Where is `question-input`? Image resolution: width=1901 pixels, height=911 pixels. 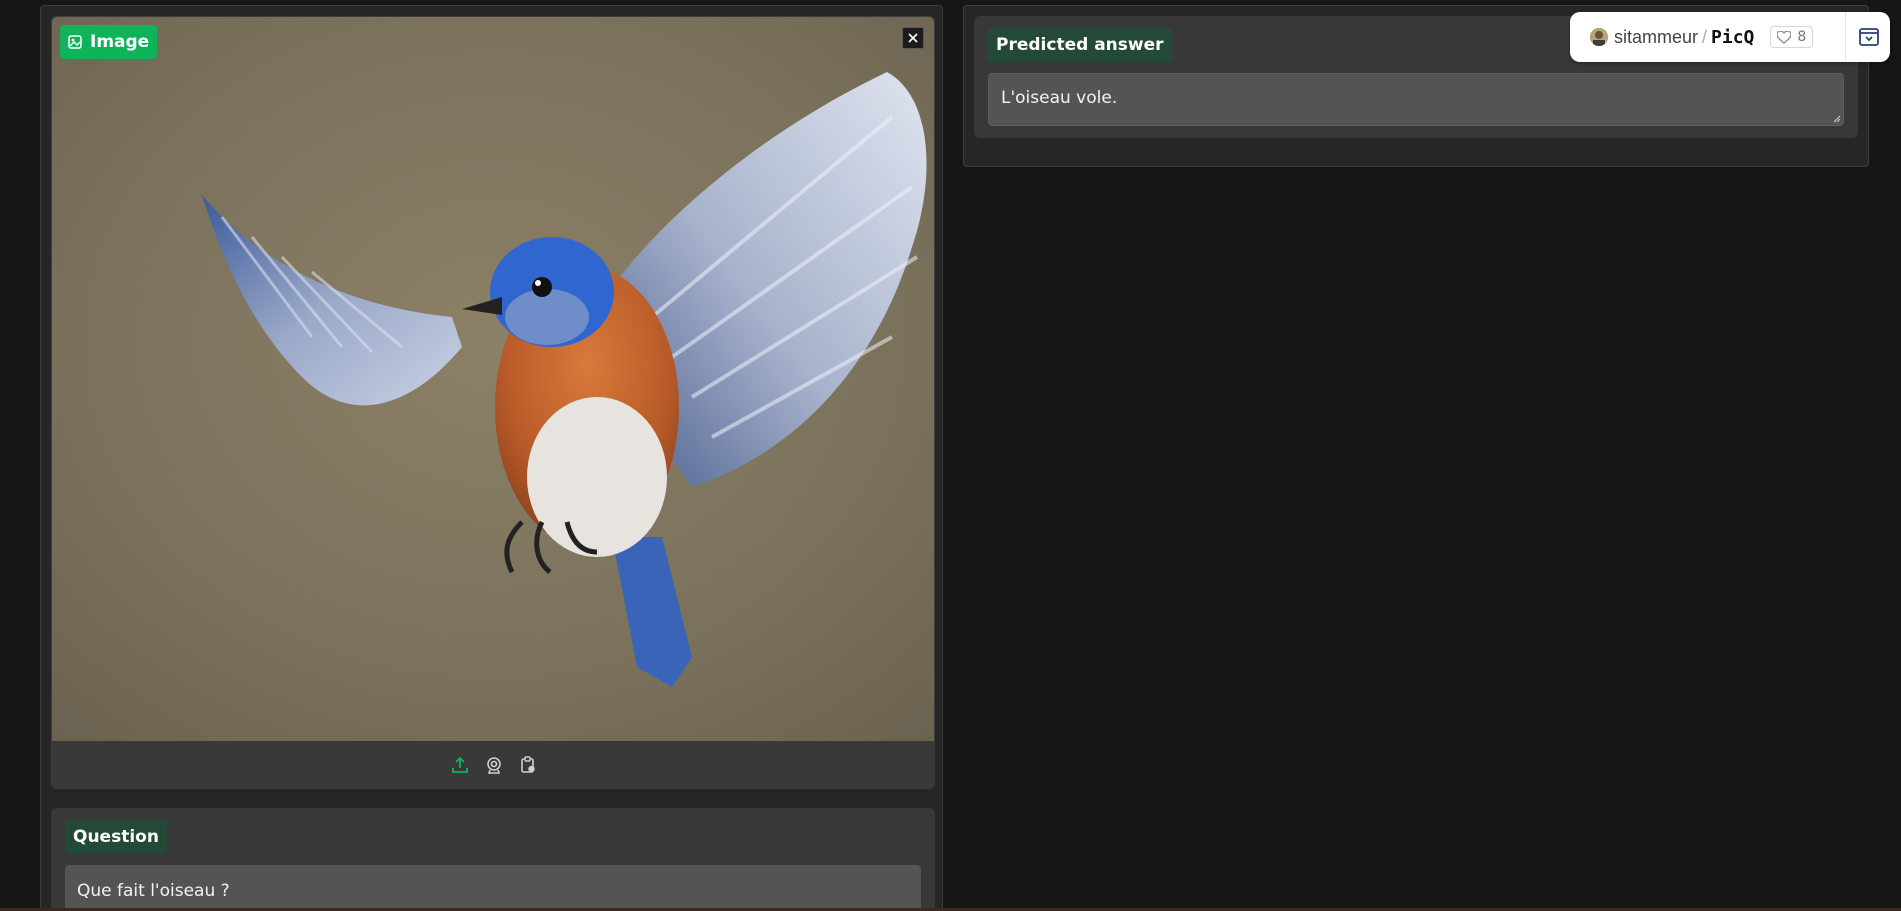
question-input is located at coordinates (493, 888).